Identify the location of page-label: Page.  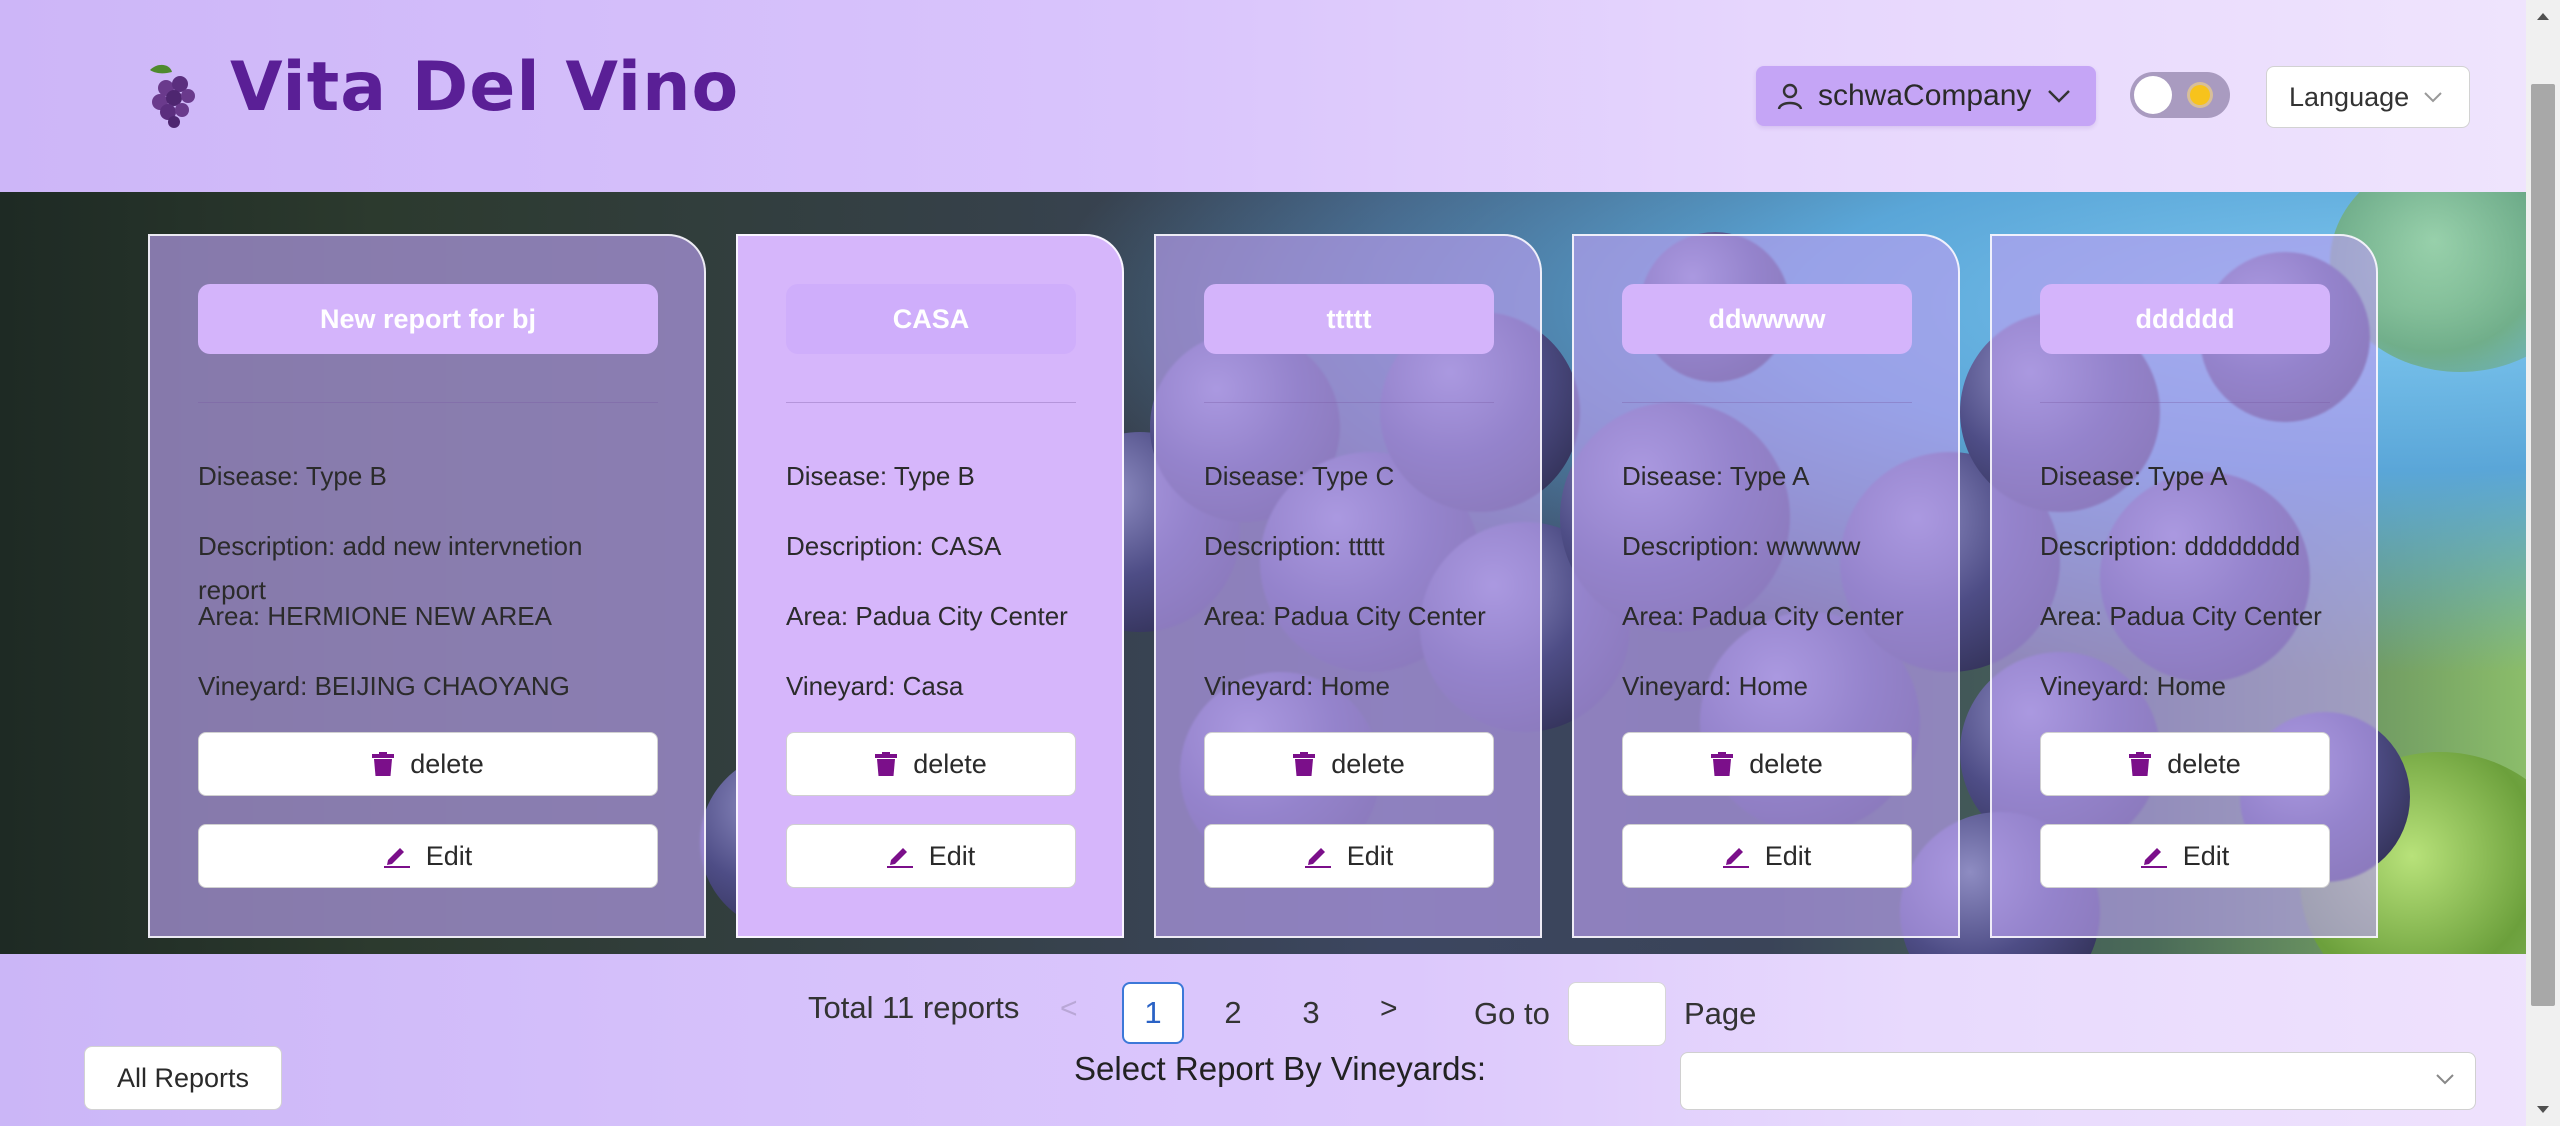
(1720, 1013).